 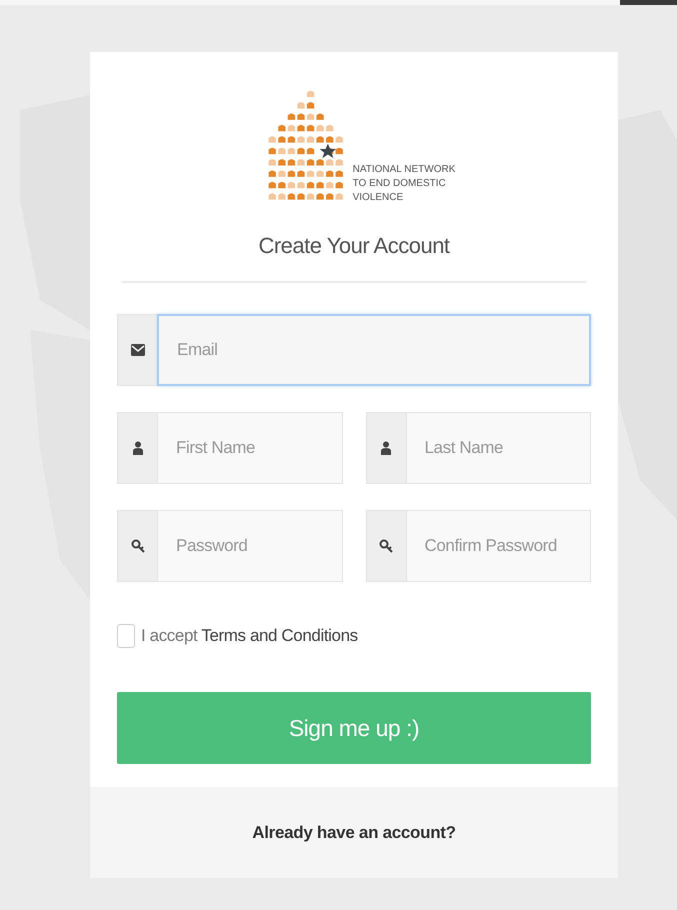 I want to click on terms-link: Terms and Conditions, so click(x=279, y=636).